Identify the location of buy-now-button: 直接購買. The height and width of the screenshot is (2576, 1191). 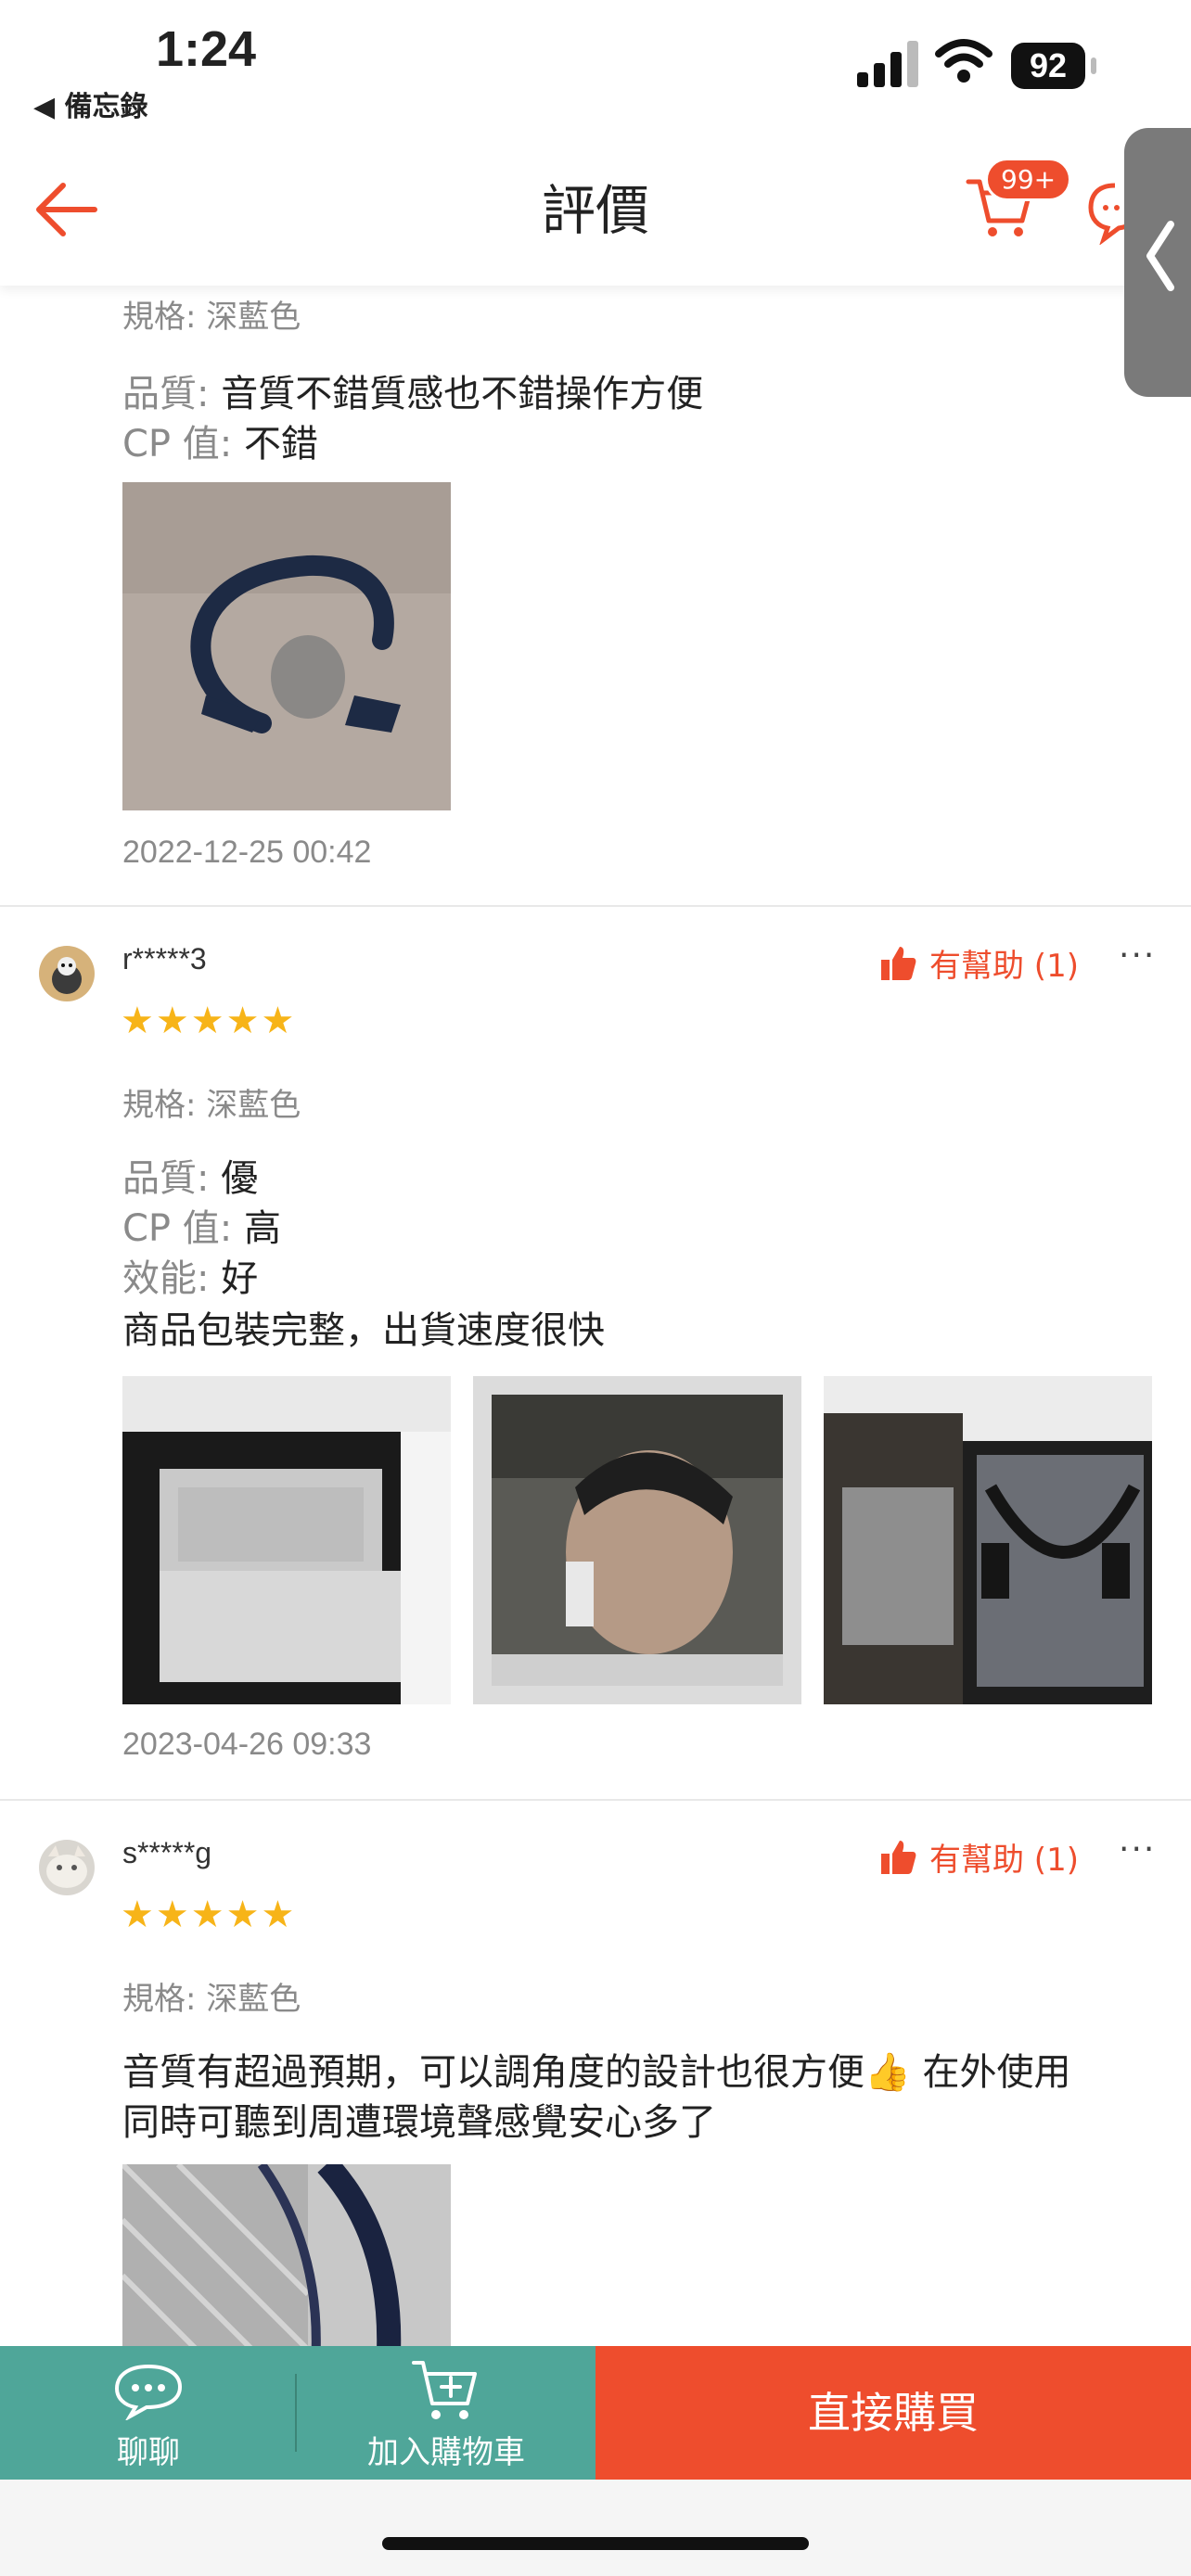
(894, 2413).